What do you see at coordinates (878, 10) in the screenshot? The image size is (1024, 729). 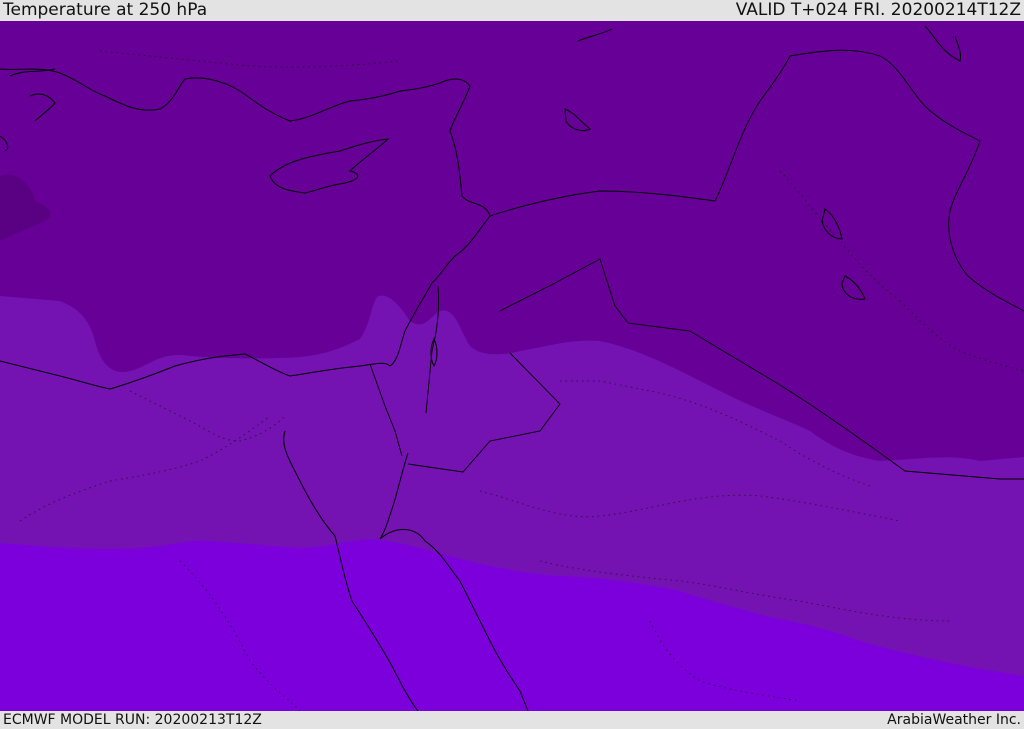 I see `valid-time: VALID T+024 FRI. 20200214T12Z` at bounding box center [878, 10].